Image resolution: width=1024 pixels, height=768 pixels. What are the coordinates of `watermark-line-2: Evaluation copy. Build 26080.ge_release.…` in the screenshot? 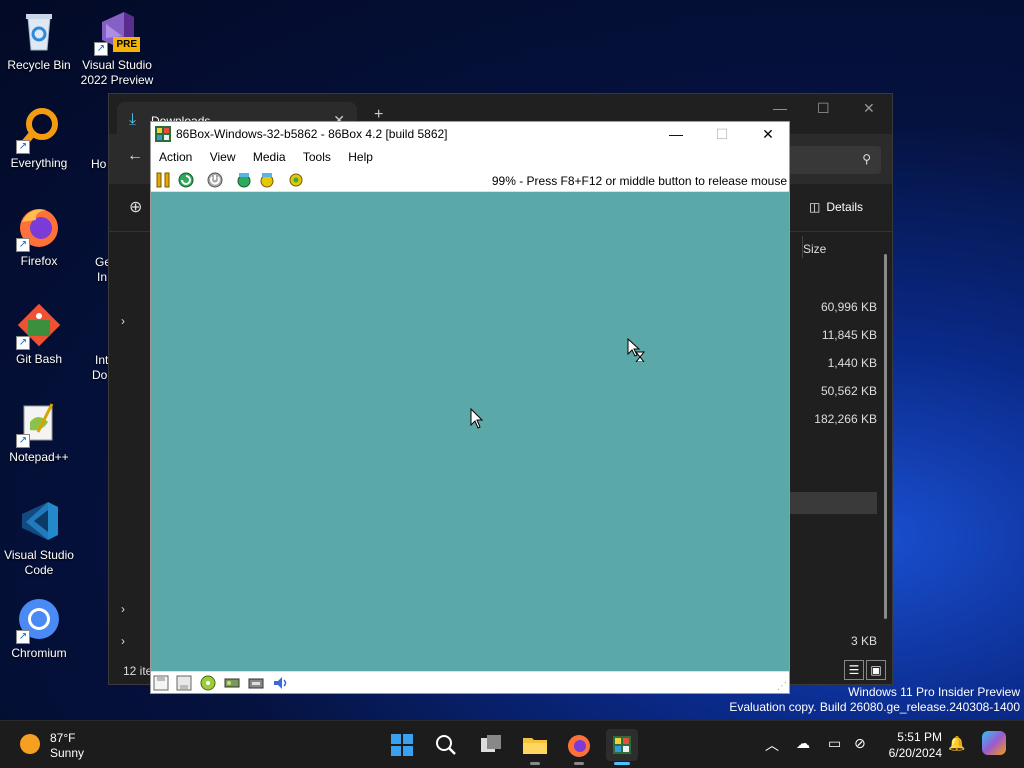 It's located at (874, 707).